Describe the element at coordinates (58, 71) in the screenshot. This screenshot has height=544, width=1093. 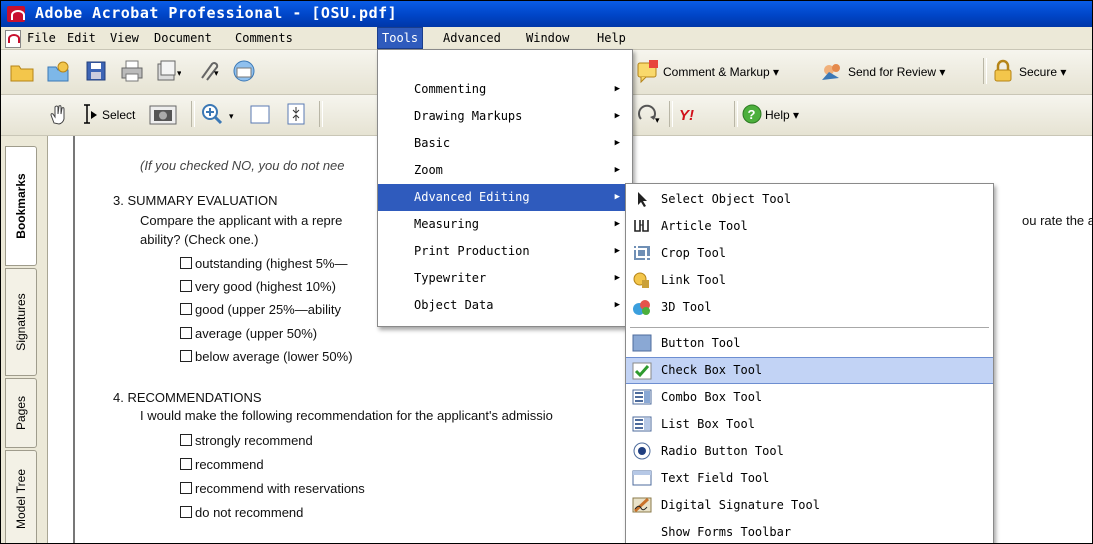
I see `organizer-icon` at that location.